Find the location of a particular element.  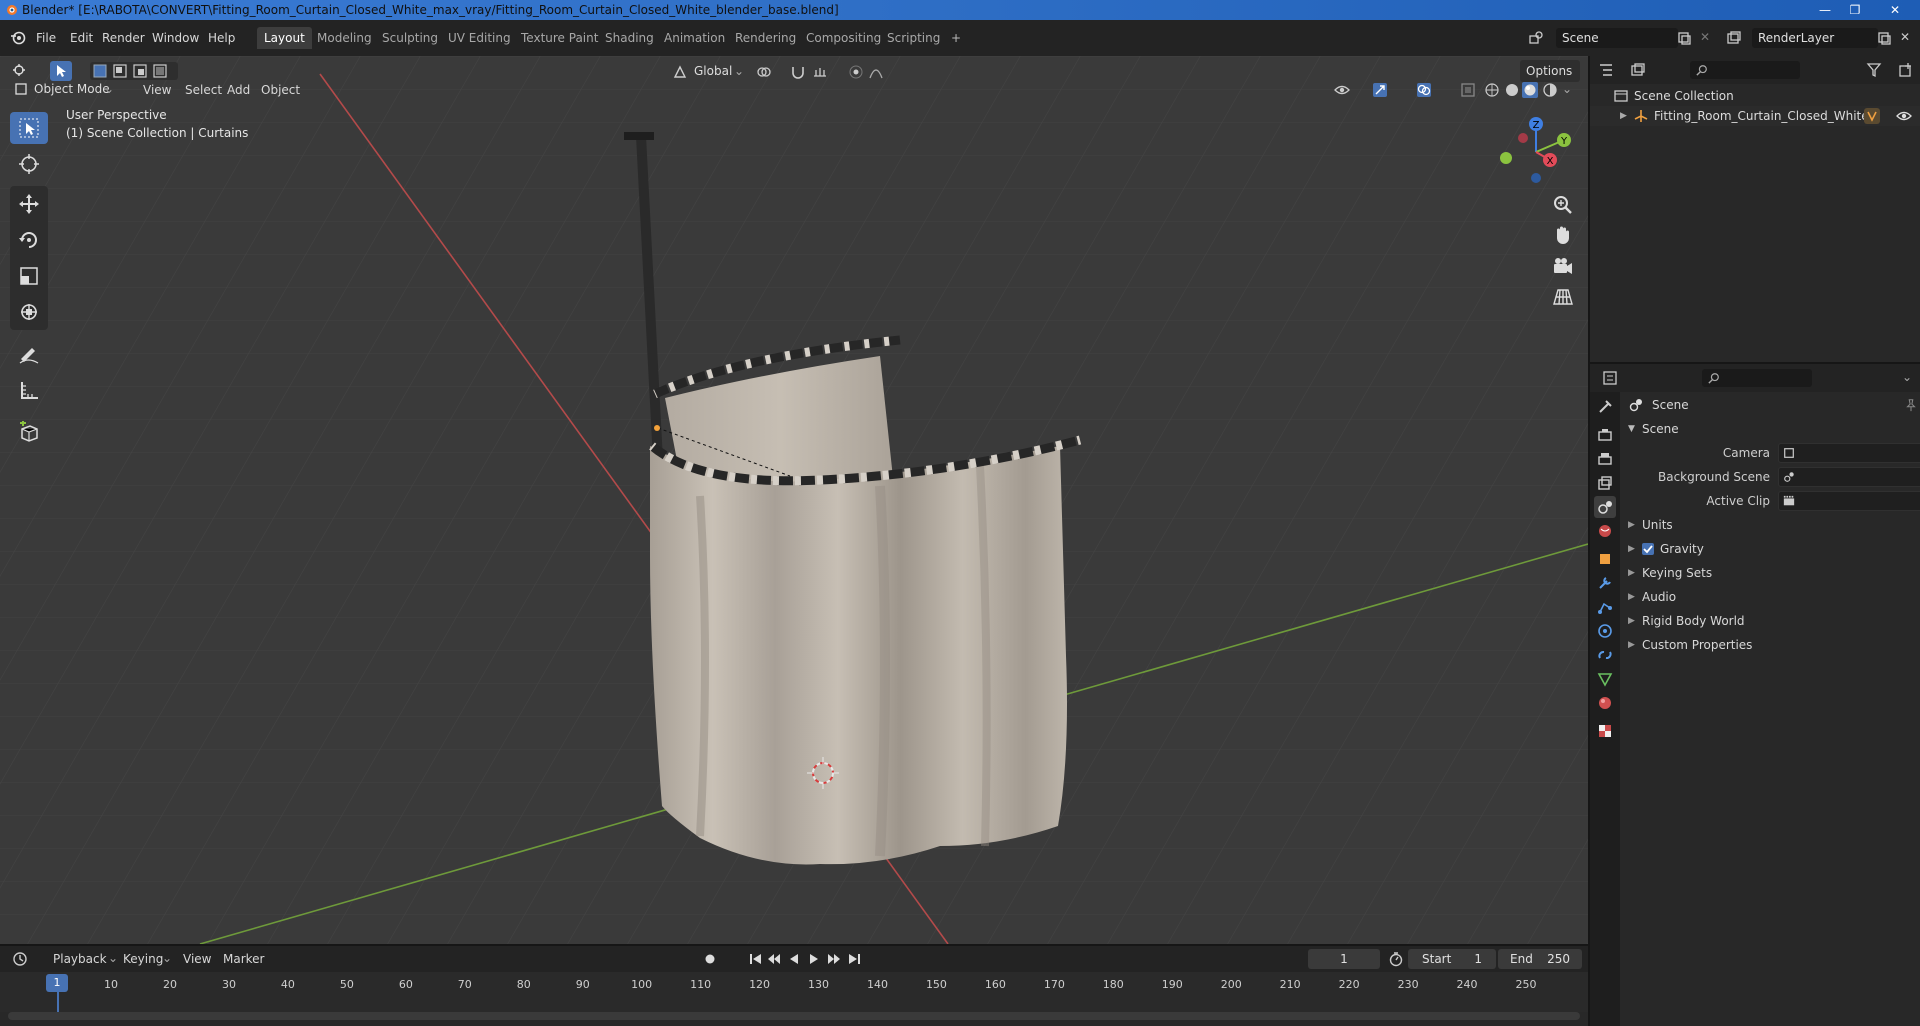

stopwatch-icon is located at coordinates (1396, 959).